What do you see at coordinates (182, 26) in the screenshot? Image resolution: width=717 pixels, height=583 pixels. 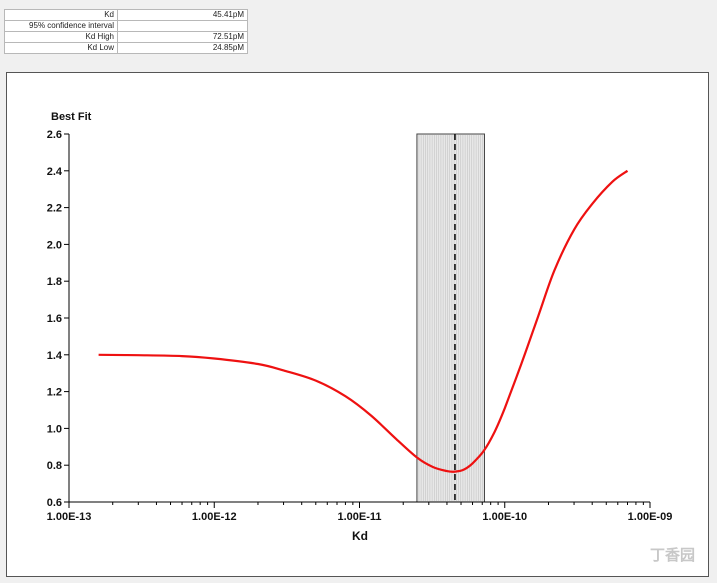 I see `row-value` at bounding box center [182, 26].